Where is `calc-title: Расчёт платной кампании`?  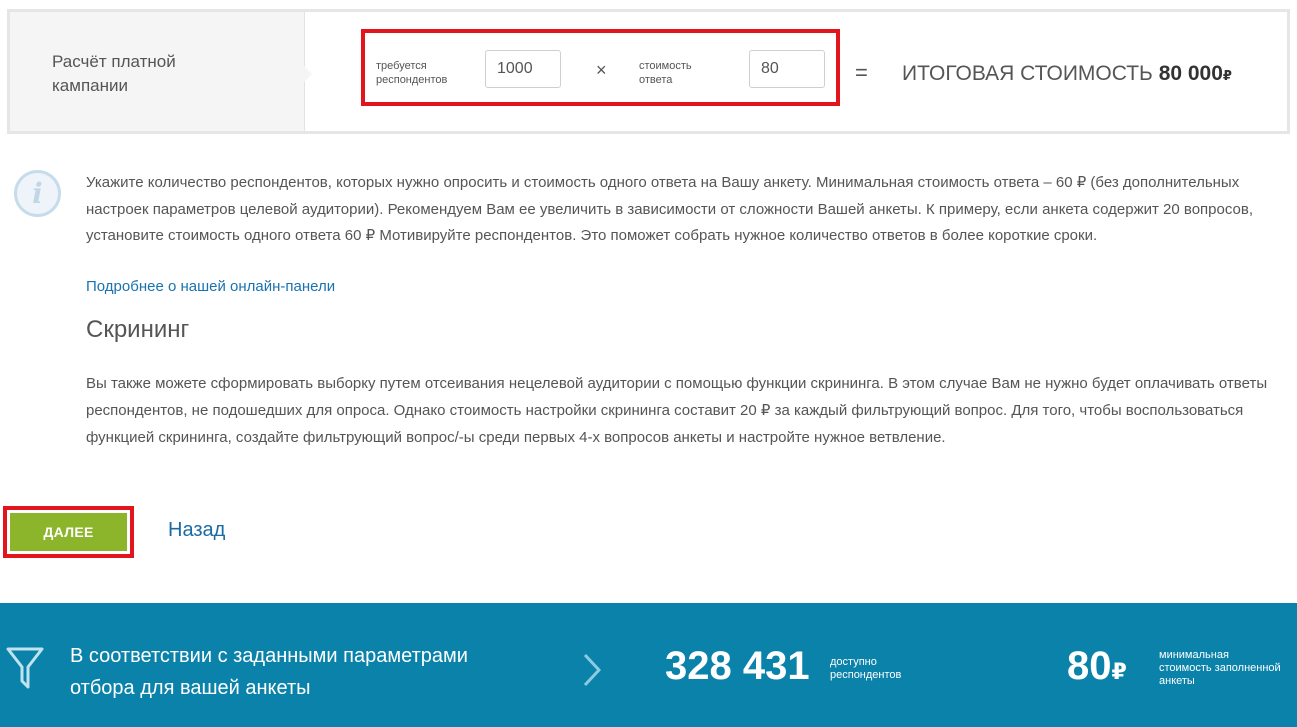 calc-title: Расчёт платной кампании is located at coordinates (114, 73).